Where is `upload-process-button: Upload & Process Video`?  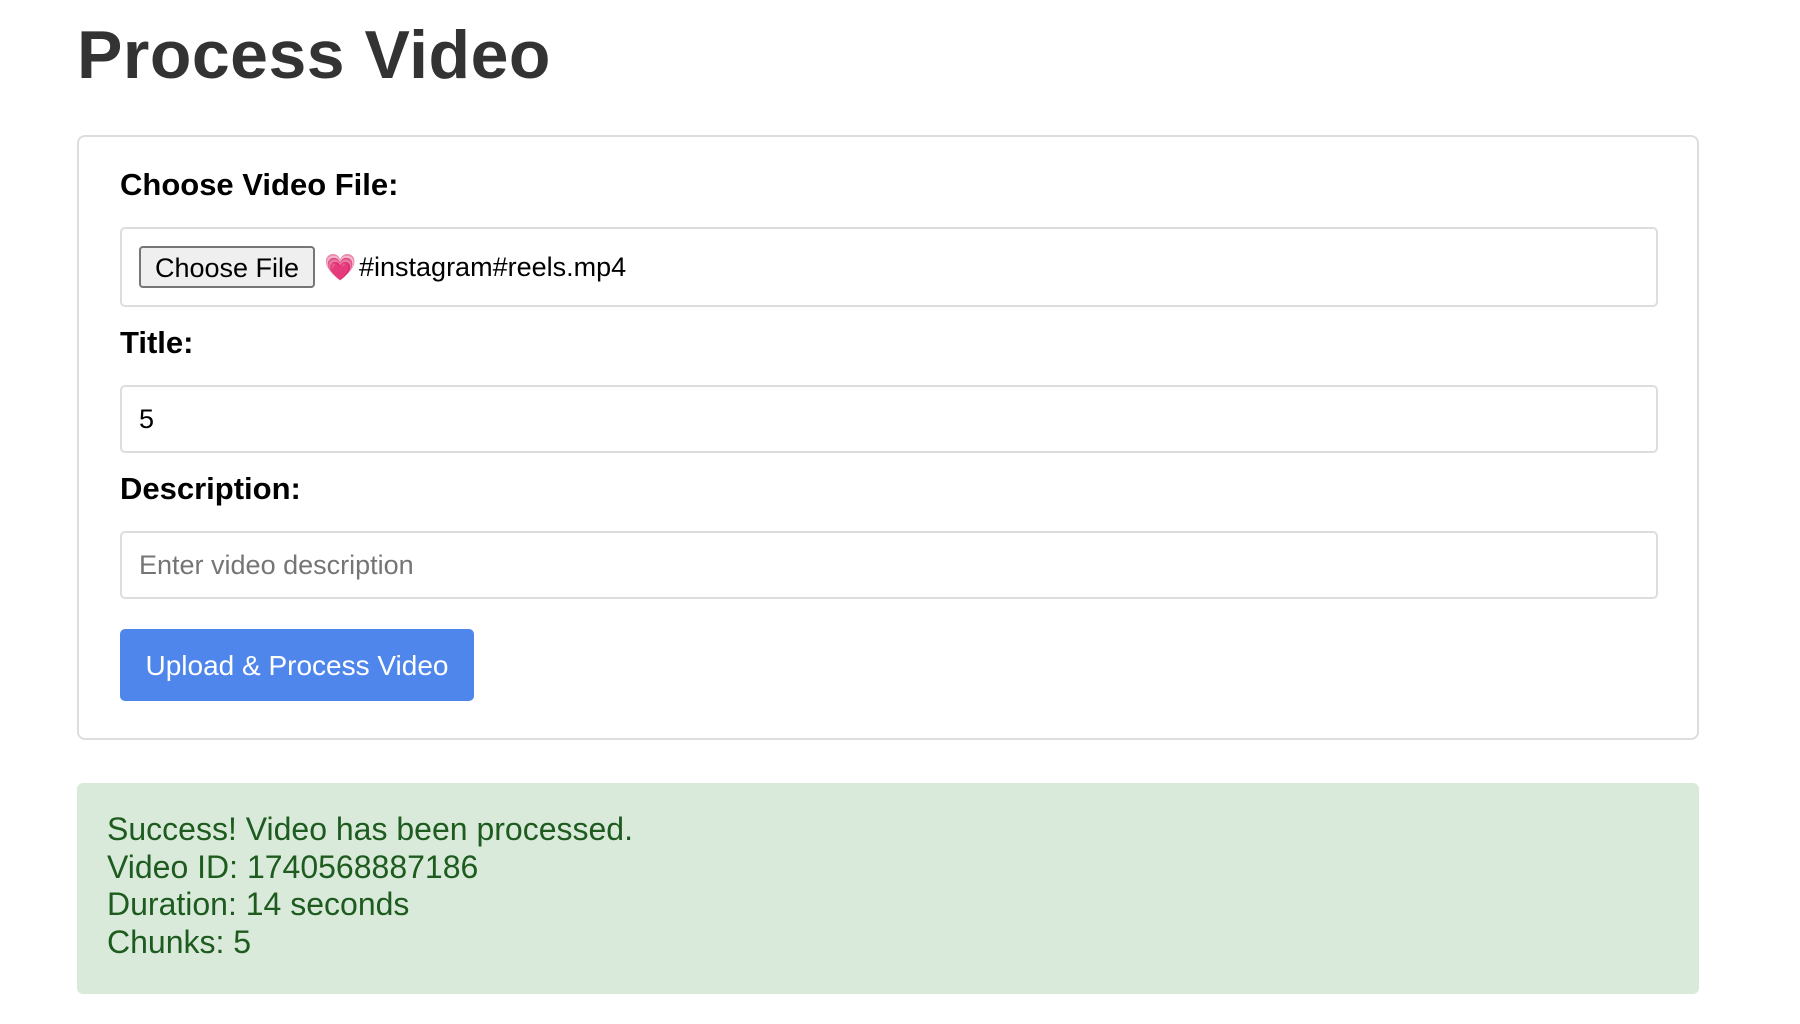
upload-process-button: Upload & Process Video is located at coordinates (297, 665).